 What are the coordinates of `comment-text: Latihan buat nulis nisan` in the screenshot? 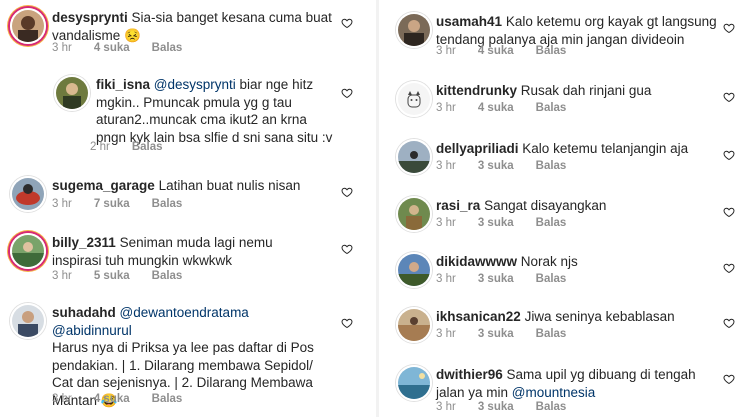 It's located at (229, 185).